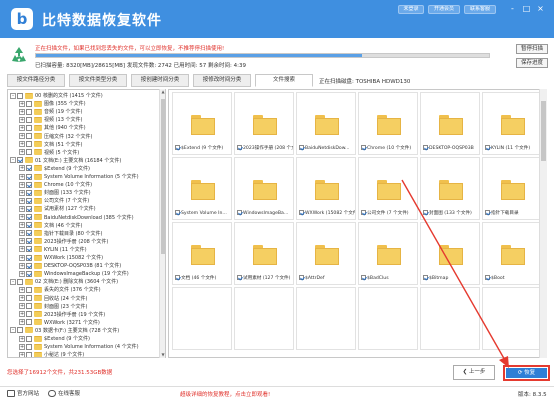 This screenshot has width=554, height=402. What do you see at coordinates (450, 253) in the screenshot?
I see `file-tile: $Bitmap` at bounding box center [450, 253].